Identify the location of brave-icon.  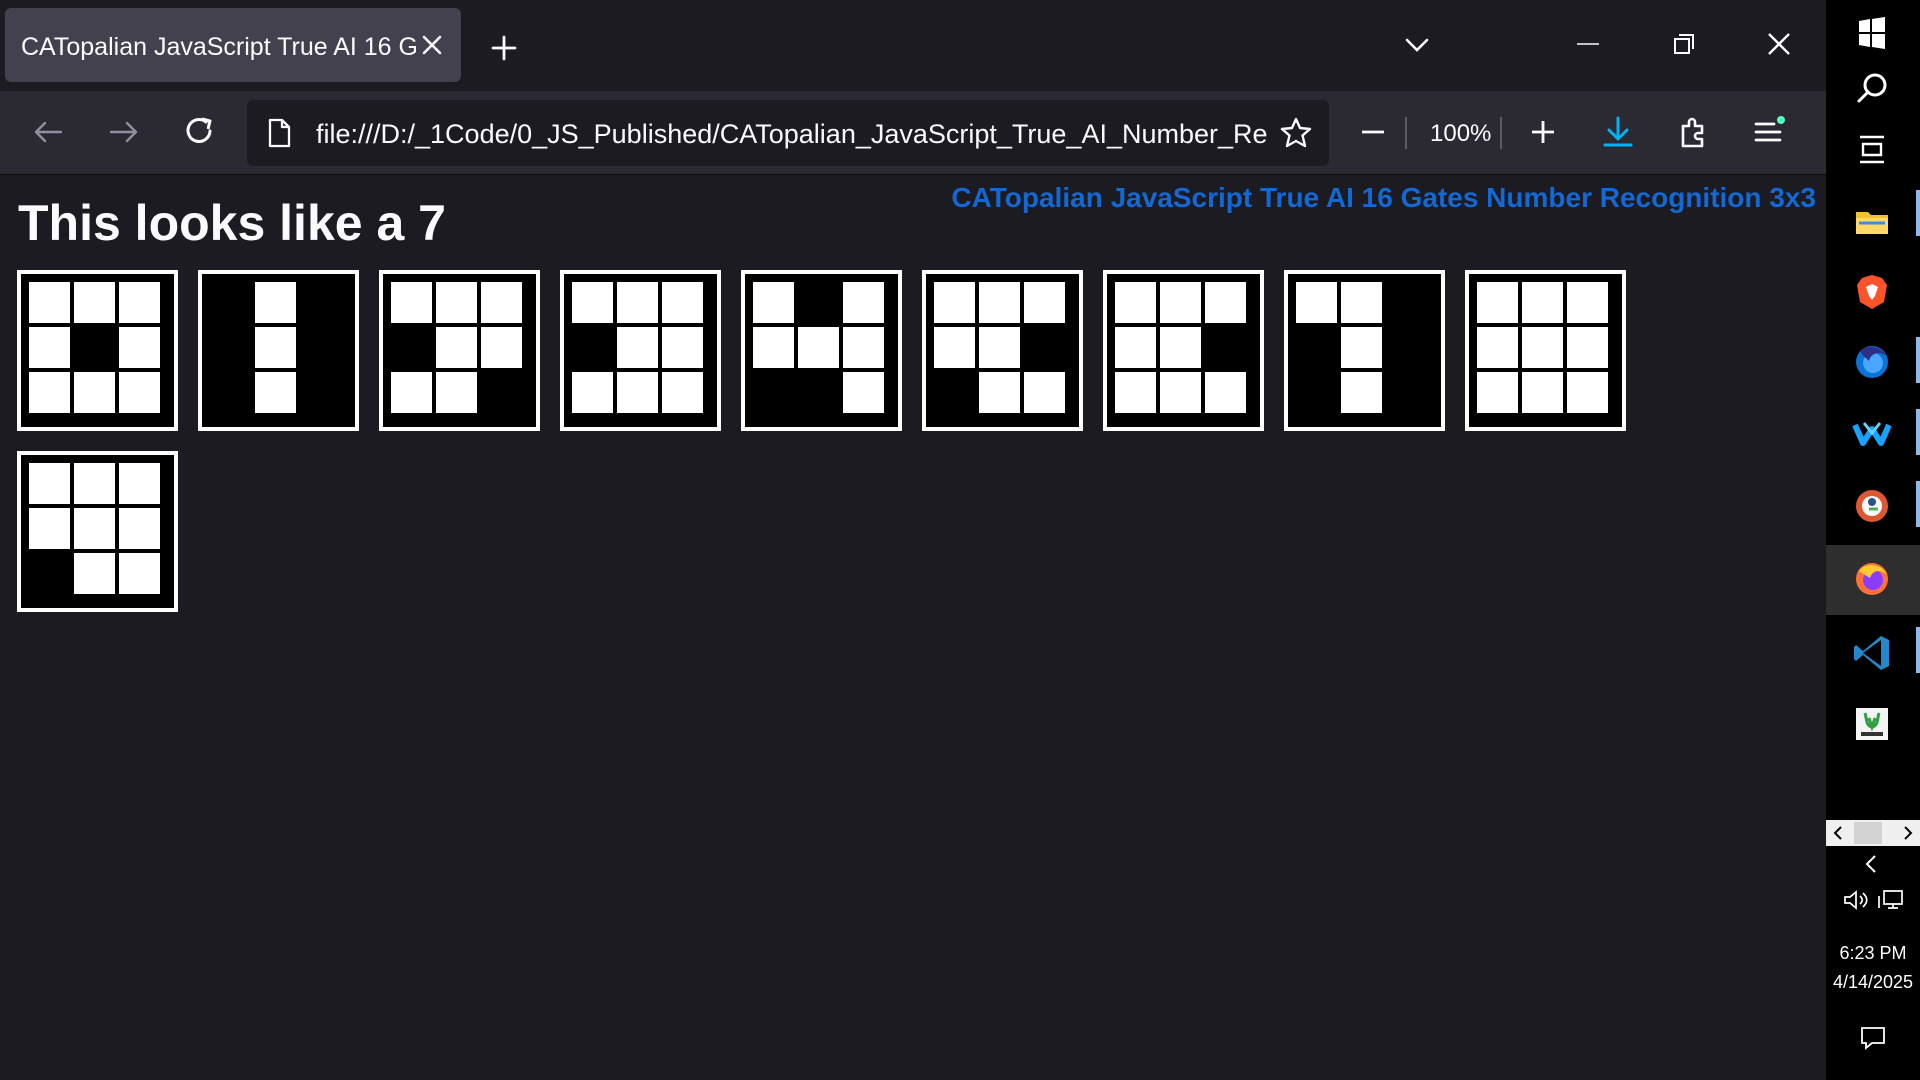
(1872, 292).